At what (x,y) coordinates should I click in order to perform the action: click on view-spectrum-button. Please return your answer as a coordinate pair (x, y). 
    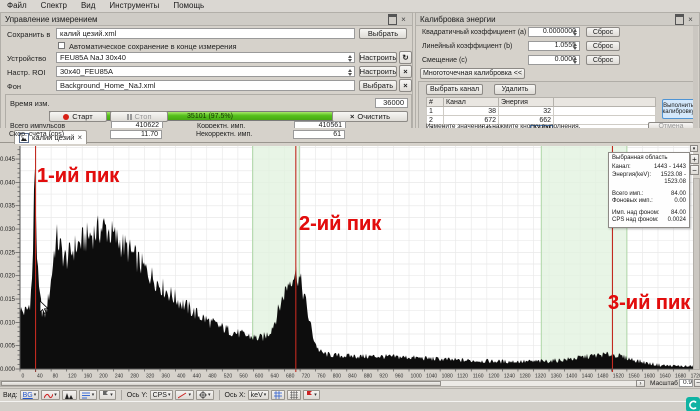
    Looking at the image, I should click on (69, 395).